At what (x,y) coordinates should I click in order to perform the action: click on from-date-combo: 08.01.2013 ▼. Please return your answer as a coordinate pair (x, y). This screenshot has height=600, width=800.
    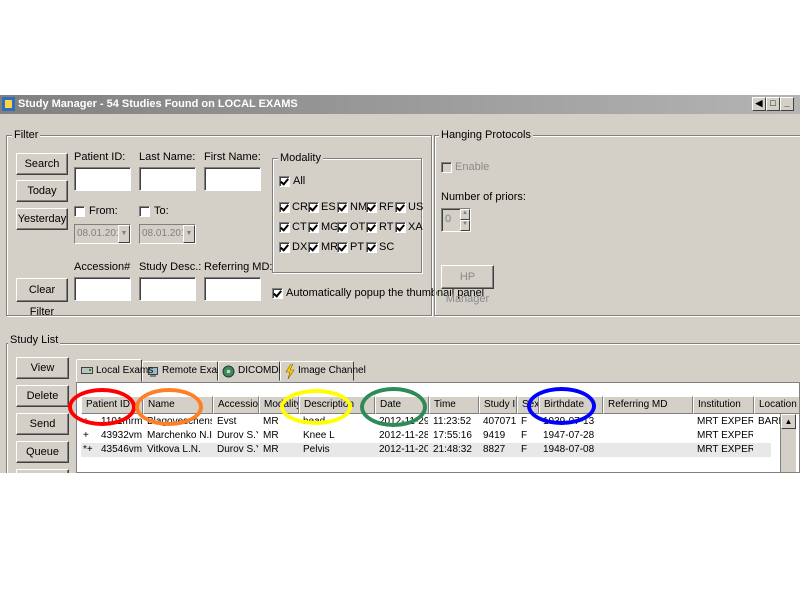
    Looking at the image, I should click on (102, 234).